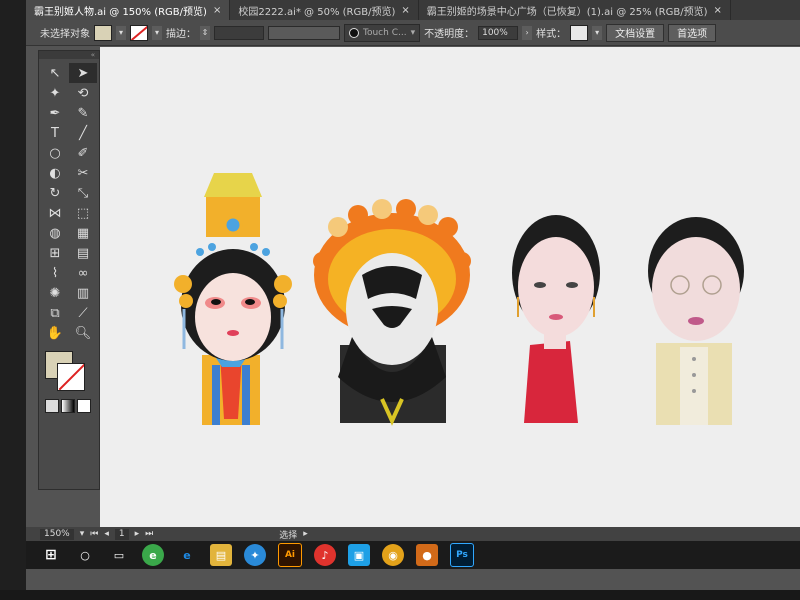  What do you see at coordinates (255, 555) in the screenshot?
I see `safari-browser-icon: ✦` at bounding box center [255, 555].